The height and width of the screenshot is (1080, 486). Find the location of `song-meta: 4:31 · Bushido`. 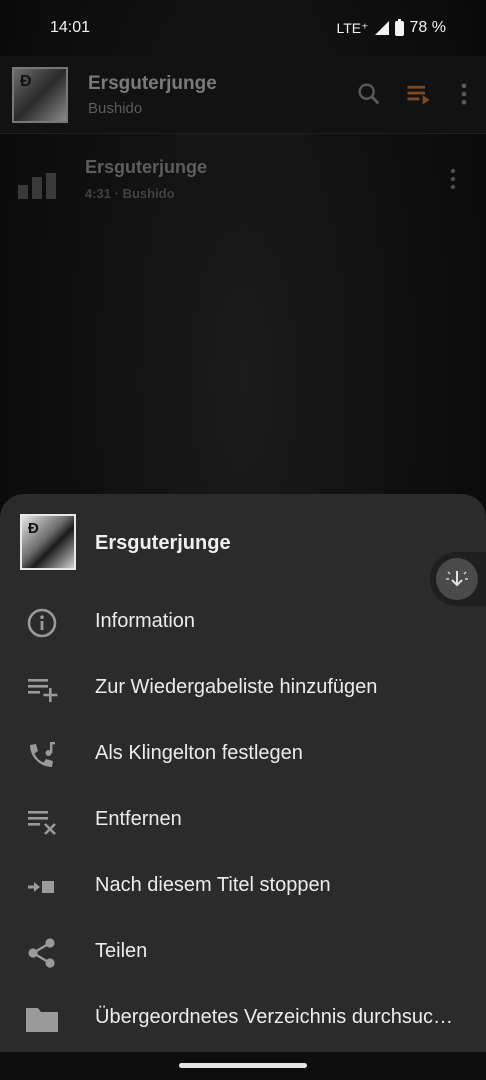

song-meta: 4:31 · Bushido is located at coordinates (130, 193).